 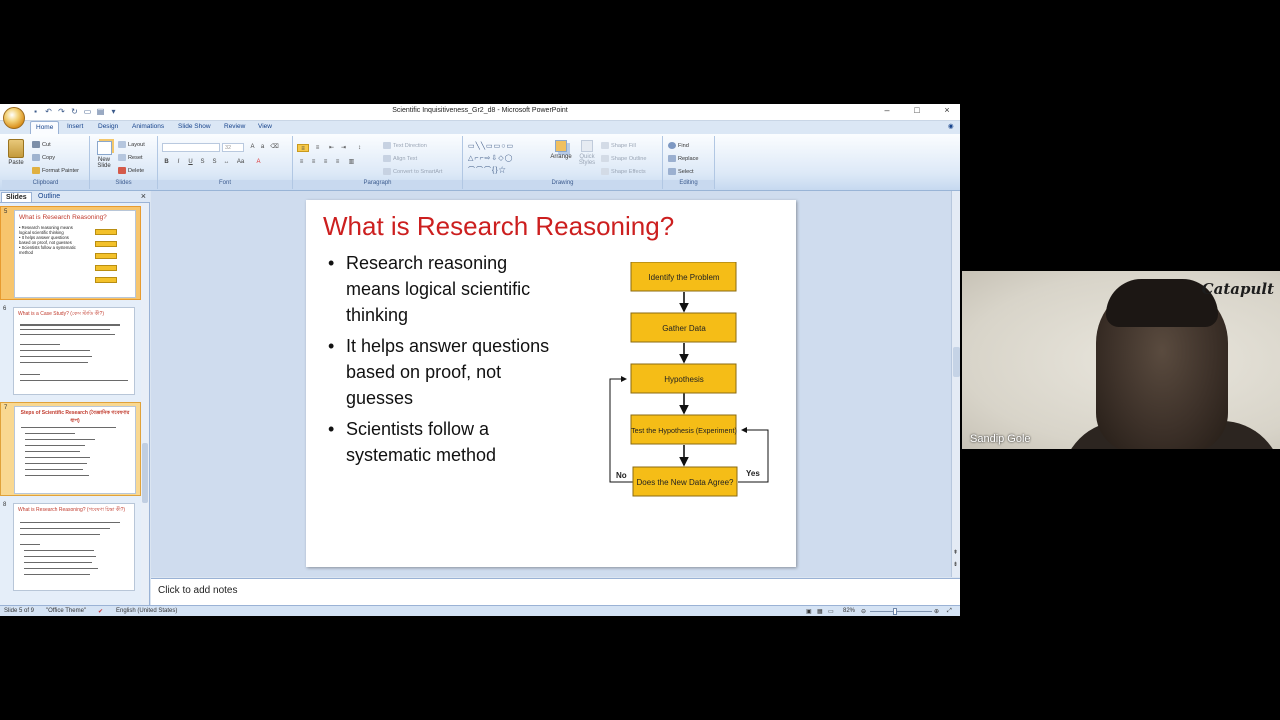 I want to click on tab-design: Design, so click(x=108, y=126).